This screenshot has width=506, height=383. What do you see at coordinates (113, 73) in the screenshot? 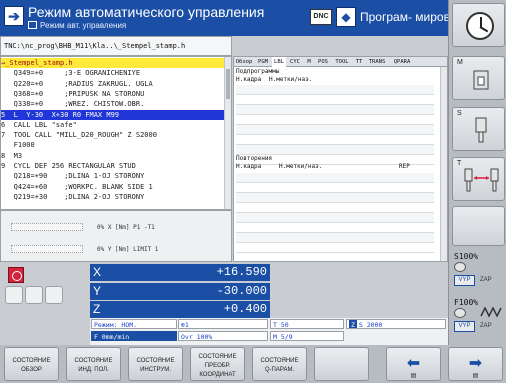
I see `program-line: Q349=+0 ;3-E OGRANICHENIYE` at bounding box center [113, 73].